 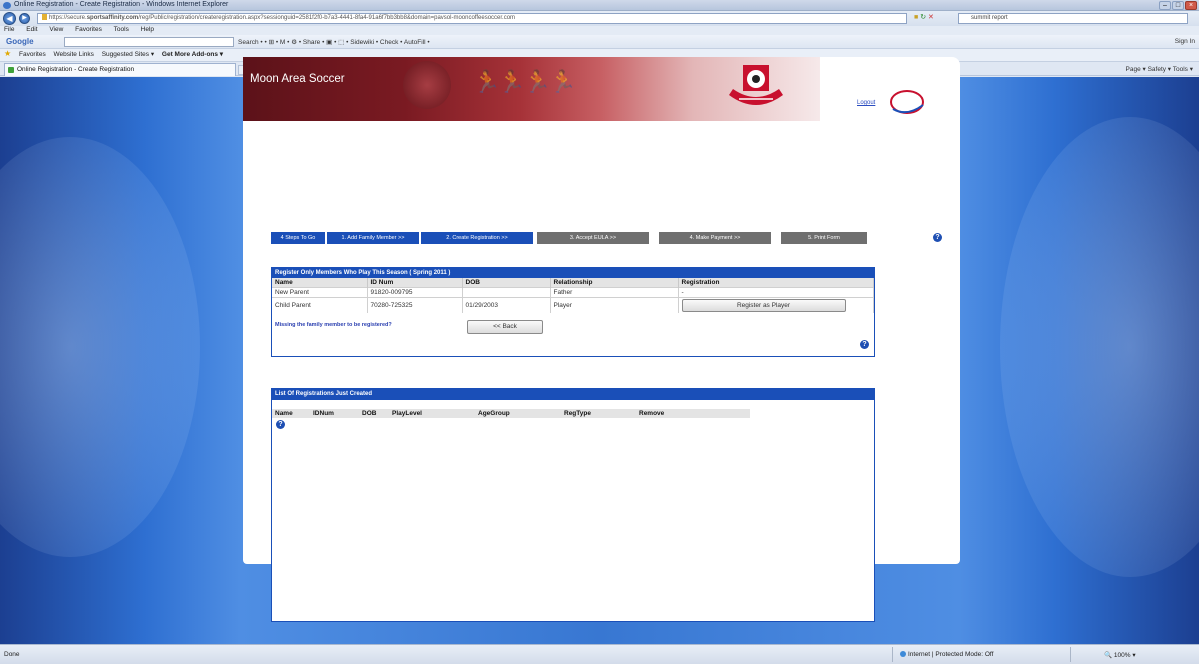 I want to click on url-prefix: https://secure., so click(x=68, y=18).